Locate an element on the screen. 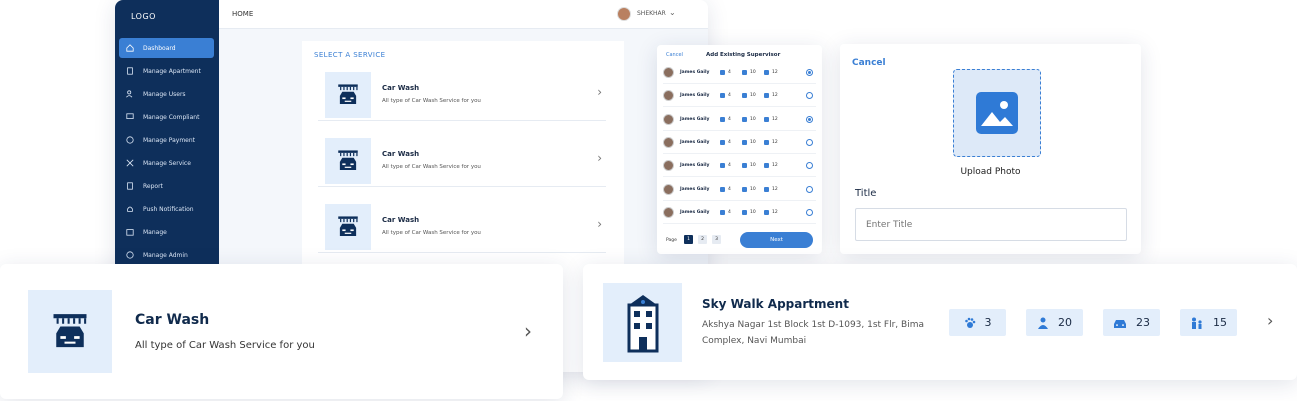 The image size is (1297, 401). sidebar-item-label: Manage Admin is located at coordinates (165, 255).